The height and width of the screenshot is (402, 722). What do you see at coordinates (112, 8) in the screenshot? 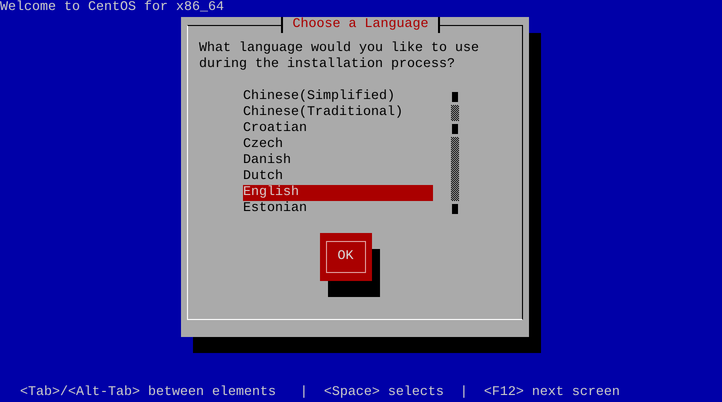
I see `screen-title: Welcome to CentOS for x86_64` at bounding box center [112, 8].